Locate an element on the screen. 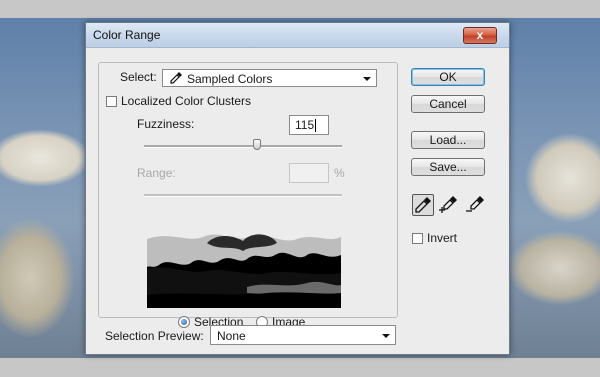 Image resolution: width=600 pixels, height=377 pixels. eyedropper-minus-icon is located at coordinates (475, 204).